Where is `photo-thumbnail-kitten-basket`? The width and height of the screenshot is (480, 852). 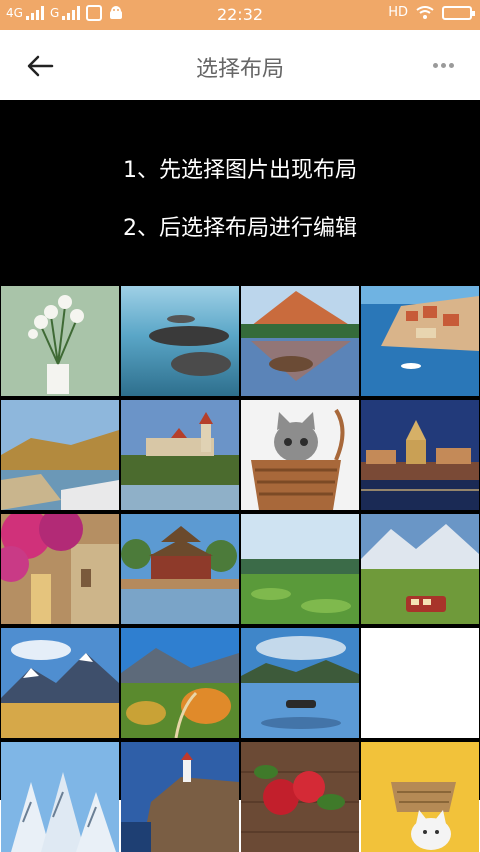
photo-thumbnail-kitten-basket is located at coordinates (300, 455).